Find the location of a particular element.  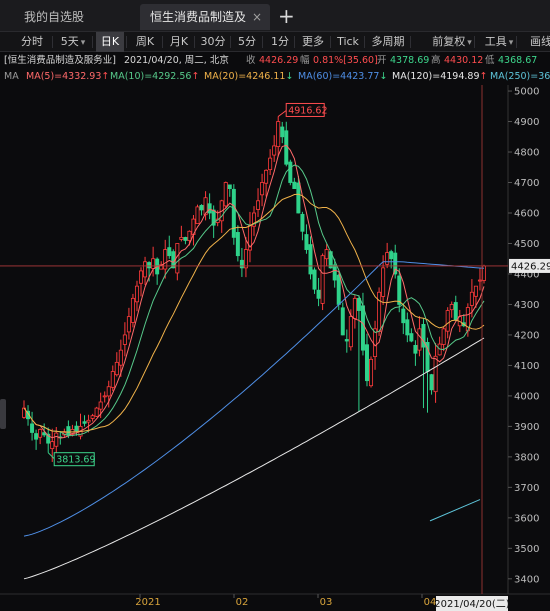

ma-legend-item: MA(120)=4194.89↑ is located at coordinates (439, 77).